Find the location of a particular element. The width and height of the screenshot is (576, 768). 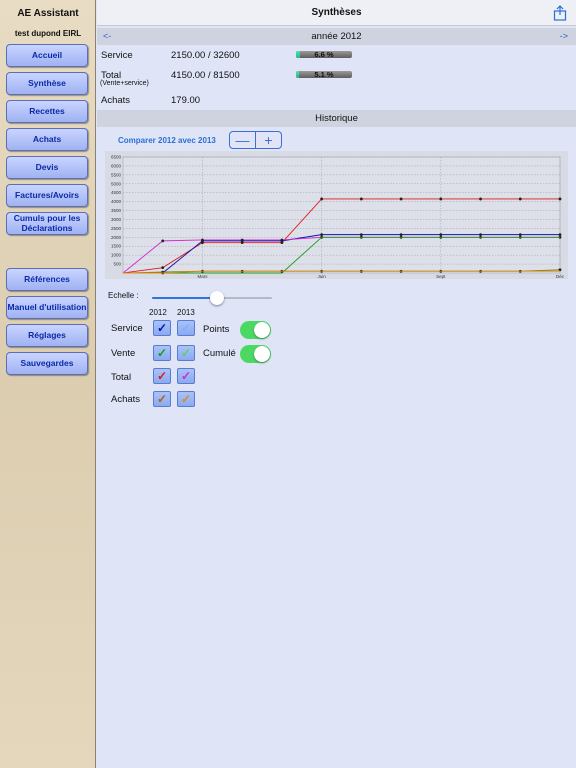

y-tick-label: 1000 is located at coordinates (116, 255).